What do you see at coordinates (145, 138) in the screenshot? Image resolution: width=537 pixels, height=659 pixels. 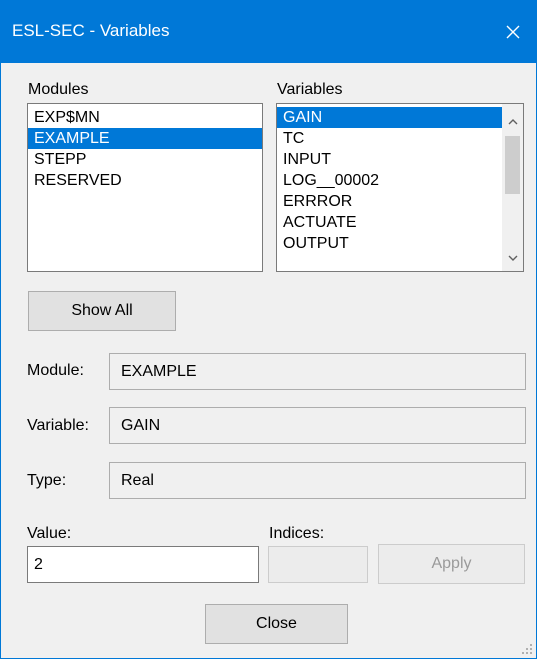 I see `modules-list-item: EXAMPLE` at bounding box center [145, 138].